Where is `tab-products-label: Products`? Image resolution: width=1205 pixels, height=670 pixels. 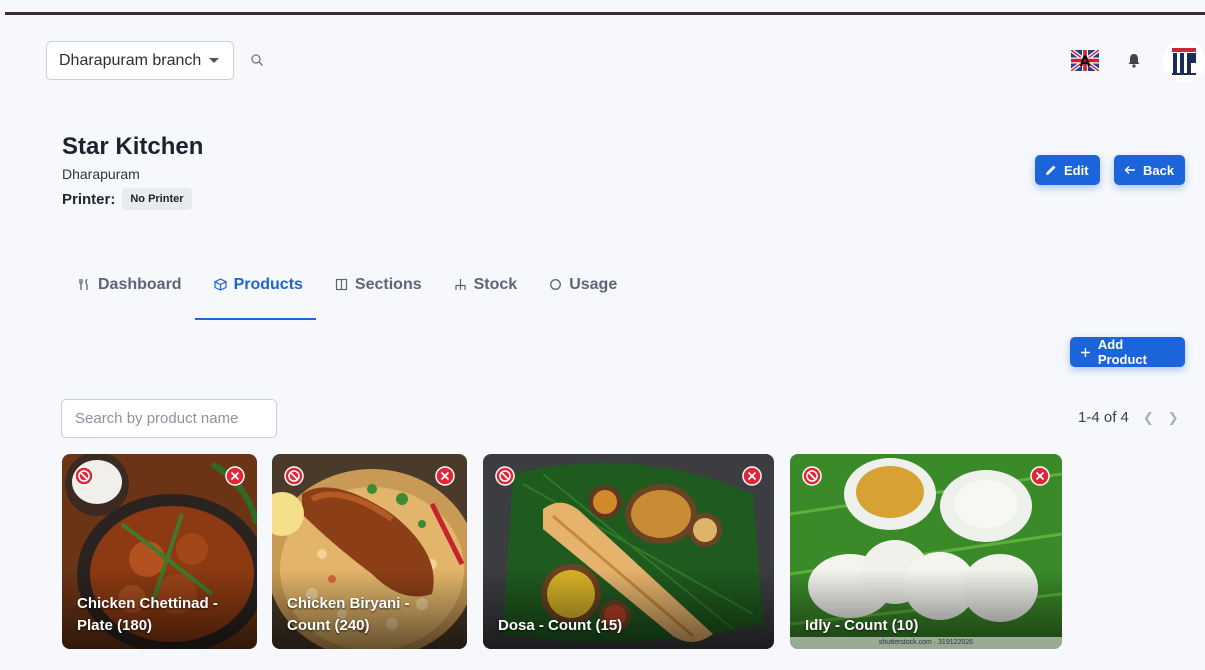
tab-products-label: Products is located at coordinates (268, 284).